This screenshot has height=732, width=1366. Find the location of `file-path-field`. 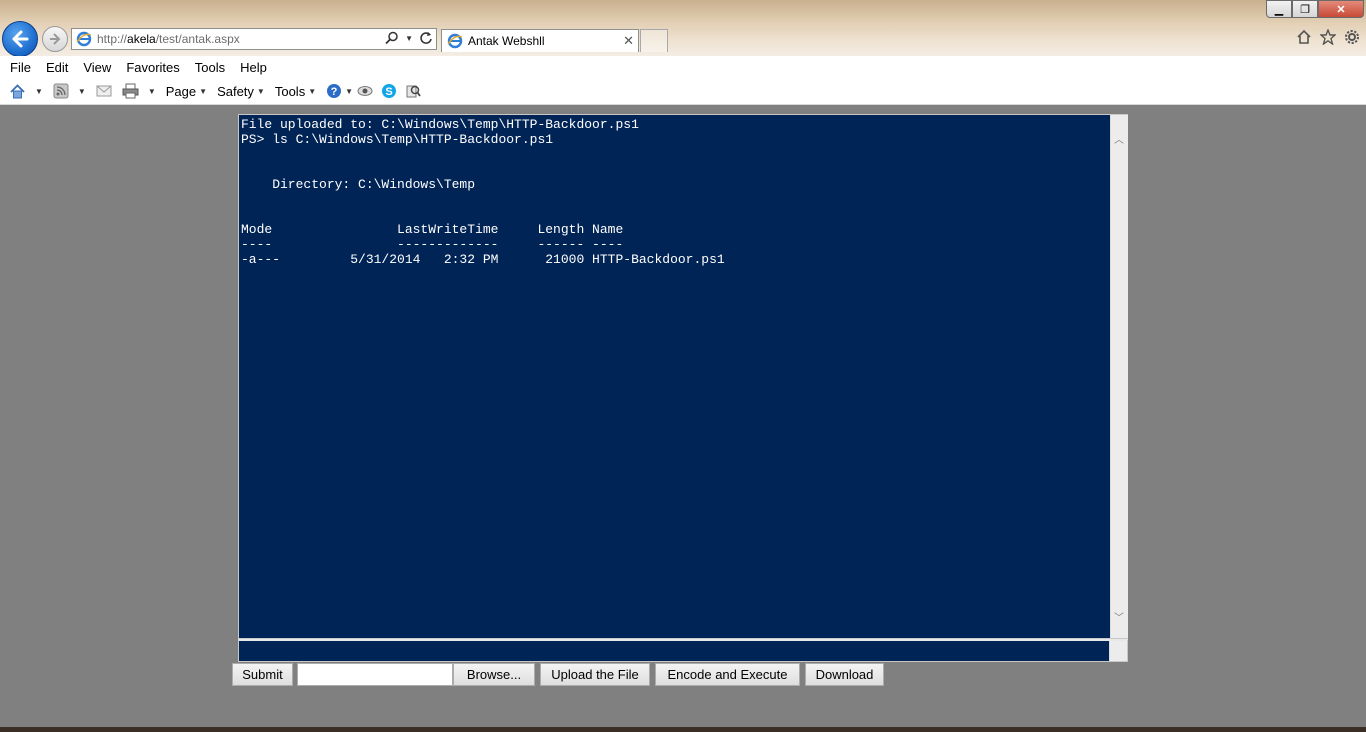

file-path-field is located at coordinates (375, 674).